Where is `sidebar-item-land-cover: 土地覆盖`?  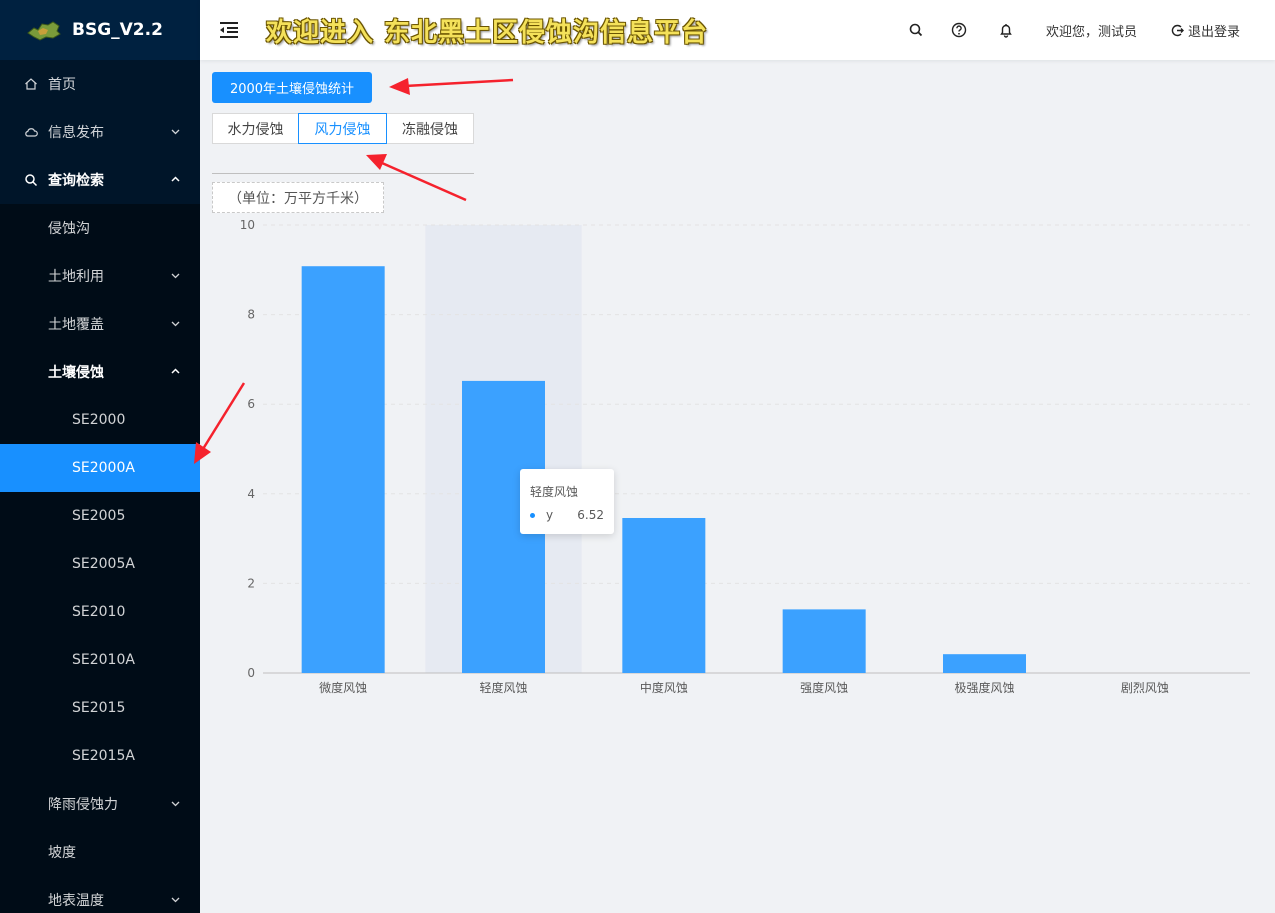 sidebar-item-land-cover: 土地覆盖 is located at coordinates (100, 324).